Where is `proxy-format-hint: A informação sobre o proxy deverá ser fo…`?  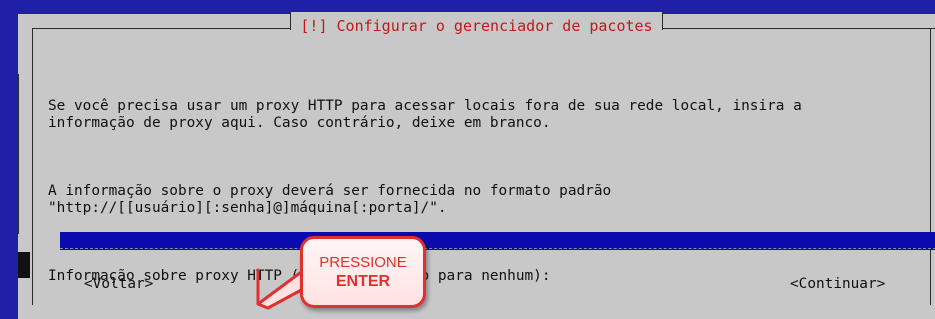
proxy-format-hint: A informação sobre o proxy deverá ser fo… is located at coordinates (330, 199).